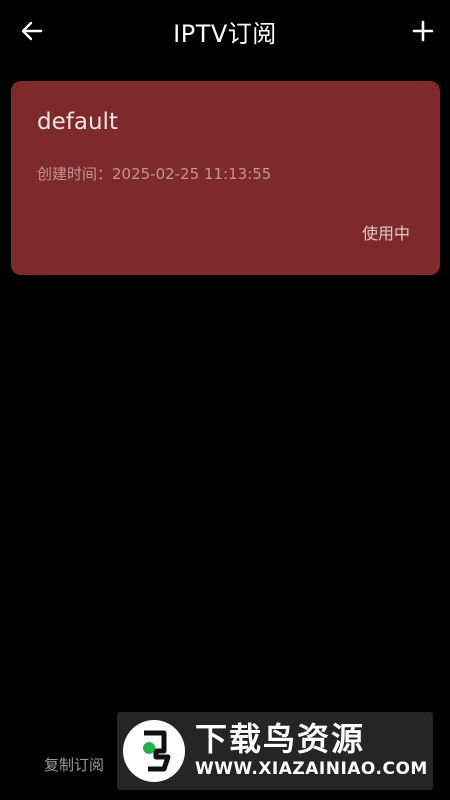 This screenshot has height=800, width=450. What do you see at coordinates (154, 751) in the screenshot?
I see `bird-logo-icon` at bounding box center [154, 751].